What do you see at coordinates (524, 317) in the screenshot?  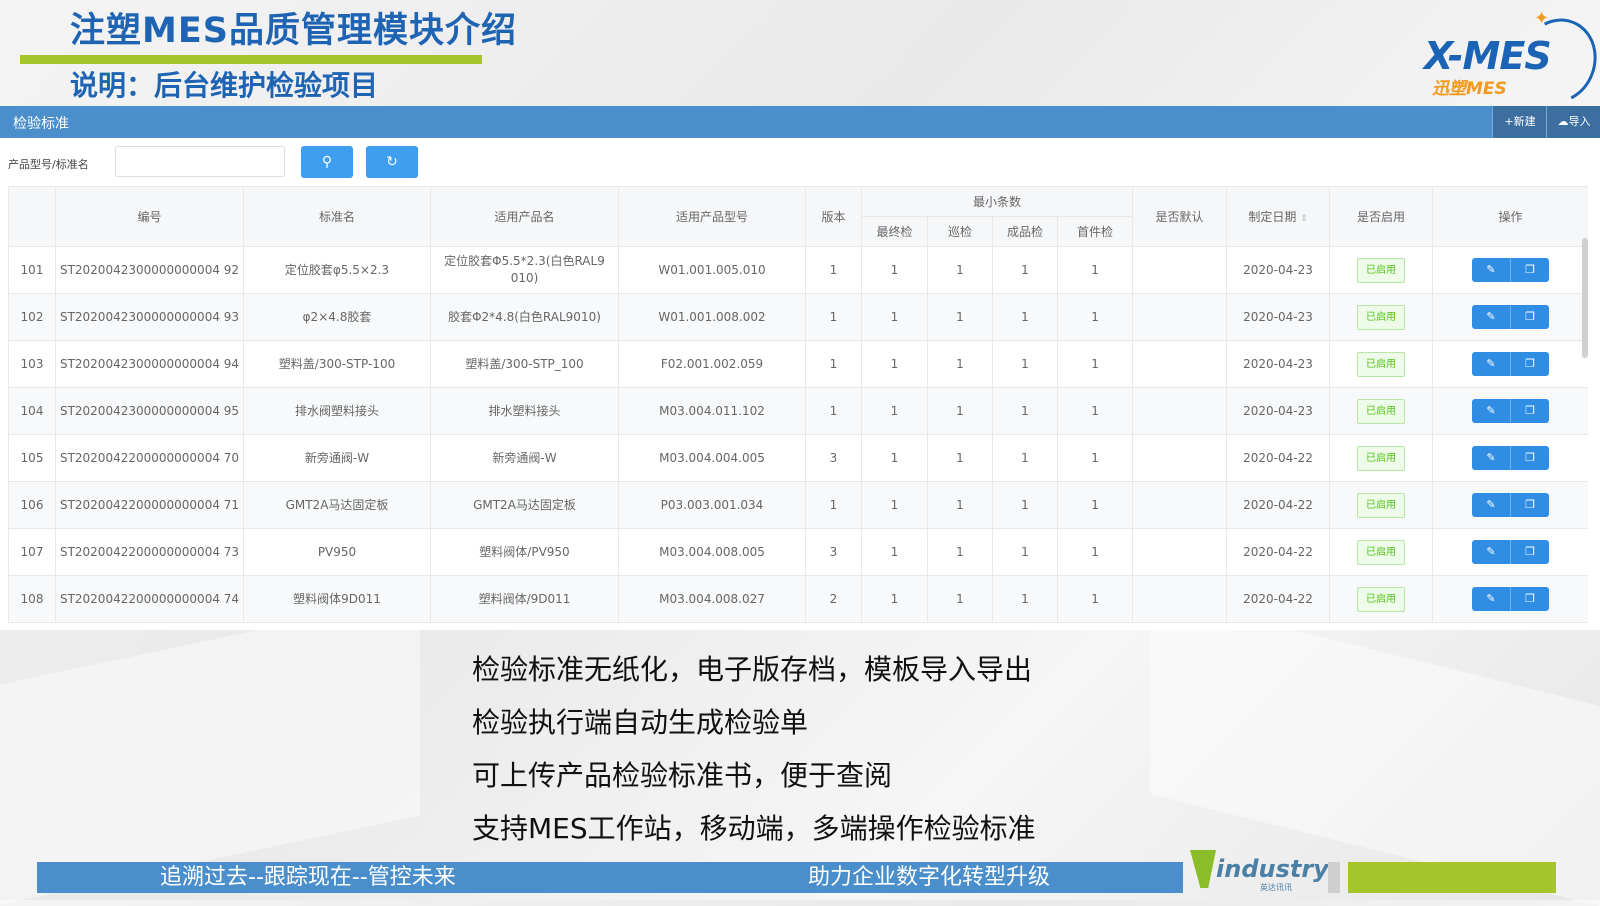 I see `cell-product-name: 胶套Φ2*4.8(白色RAL9010)` at bounding box center [524, 317].